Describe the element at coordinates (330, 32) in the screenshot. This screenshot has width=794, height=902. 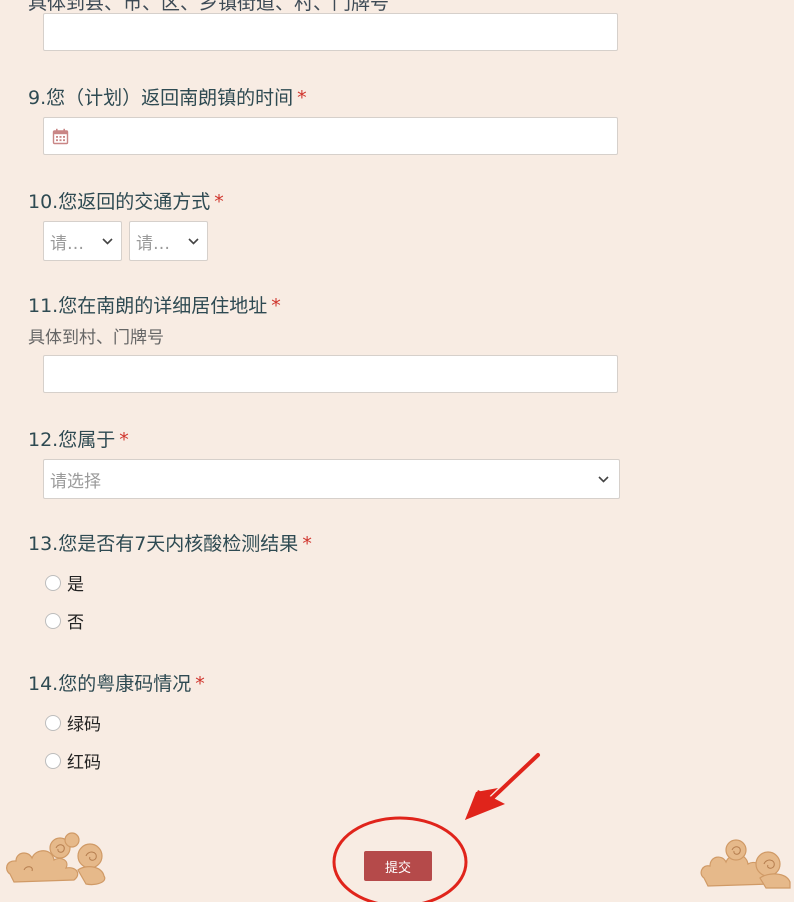
I see `previous-address-input` at that location.